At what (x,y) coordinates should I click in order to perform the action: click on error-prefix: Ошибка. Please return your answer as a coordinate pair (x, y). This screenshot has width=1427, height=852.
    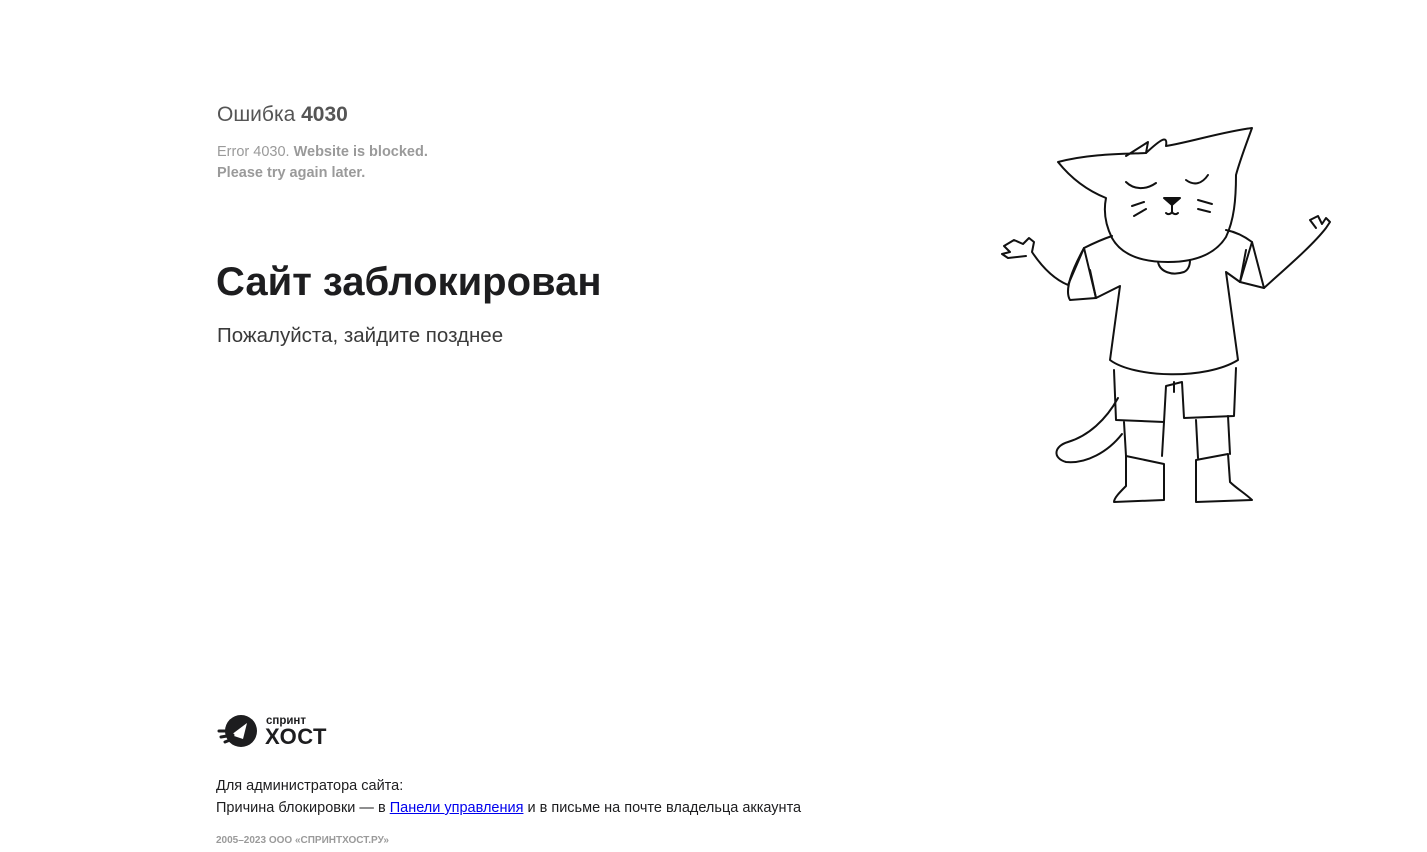
    Looking at the image, I should click on (256, 114).